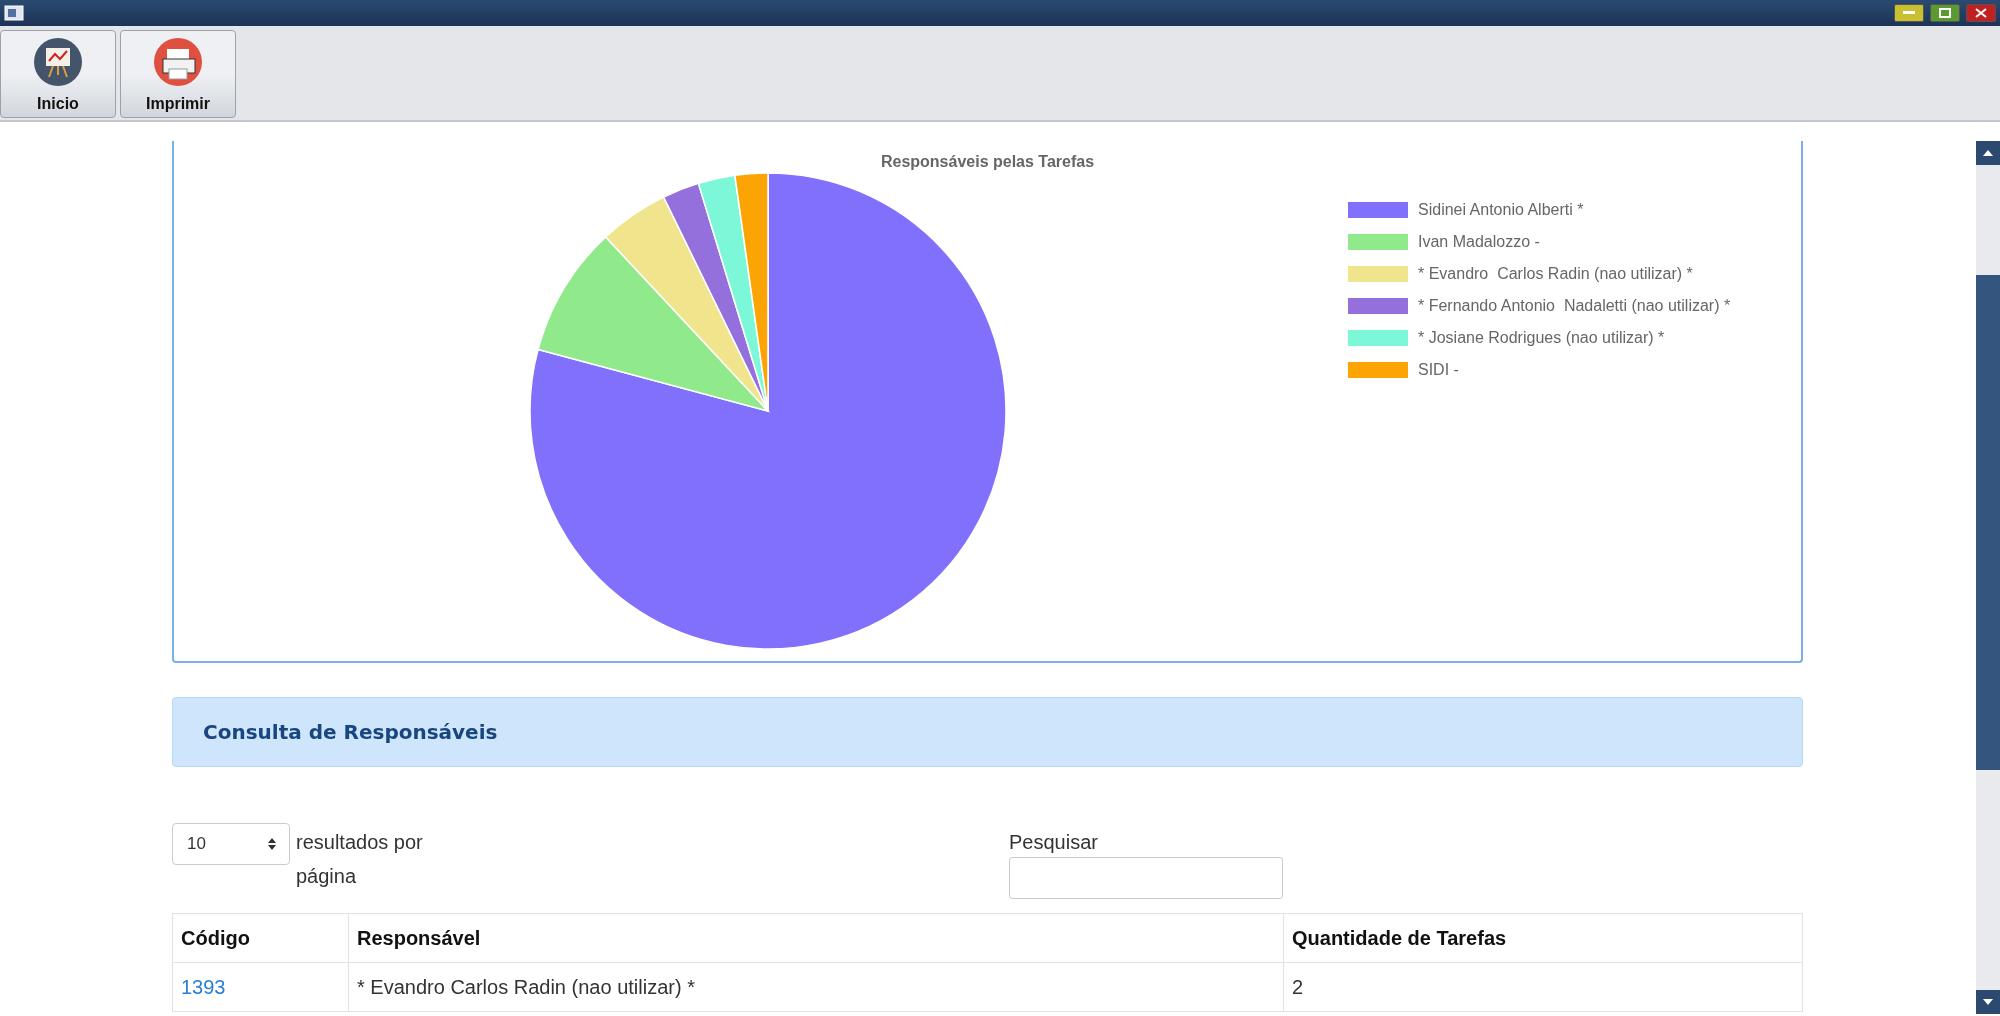 The image size is (2000, 1016). What do you see at coordinates (350, 732) in the screenshot?
I see `panel-title: Consulta de Responsáveis` at bounding box center [350, 732].